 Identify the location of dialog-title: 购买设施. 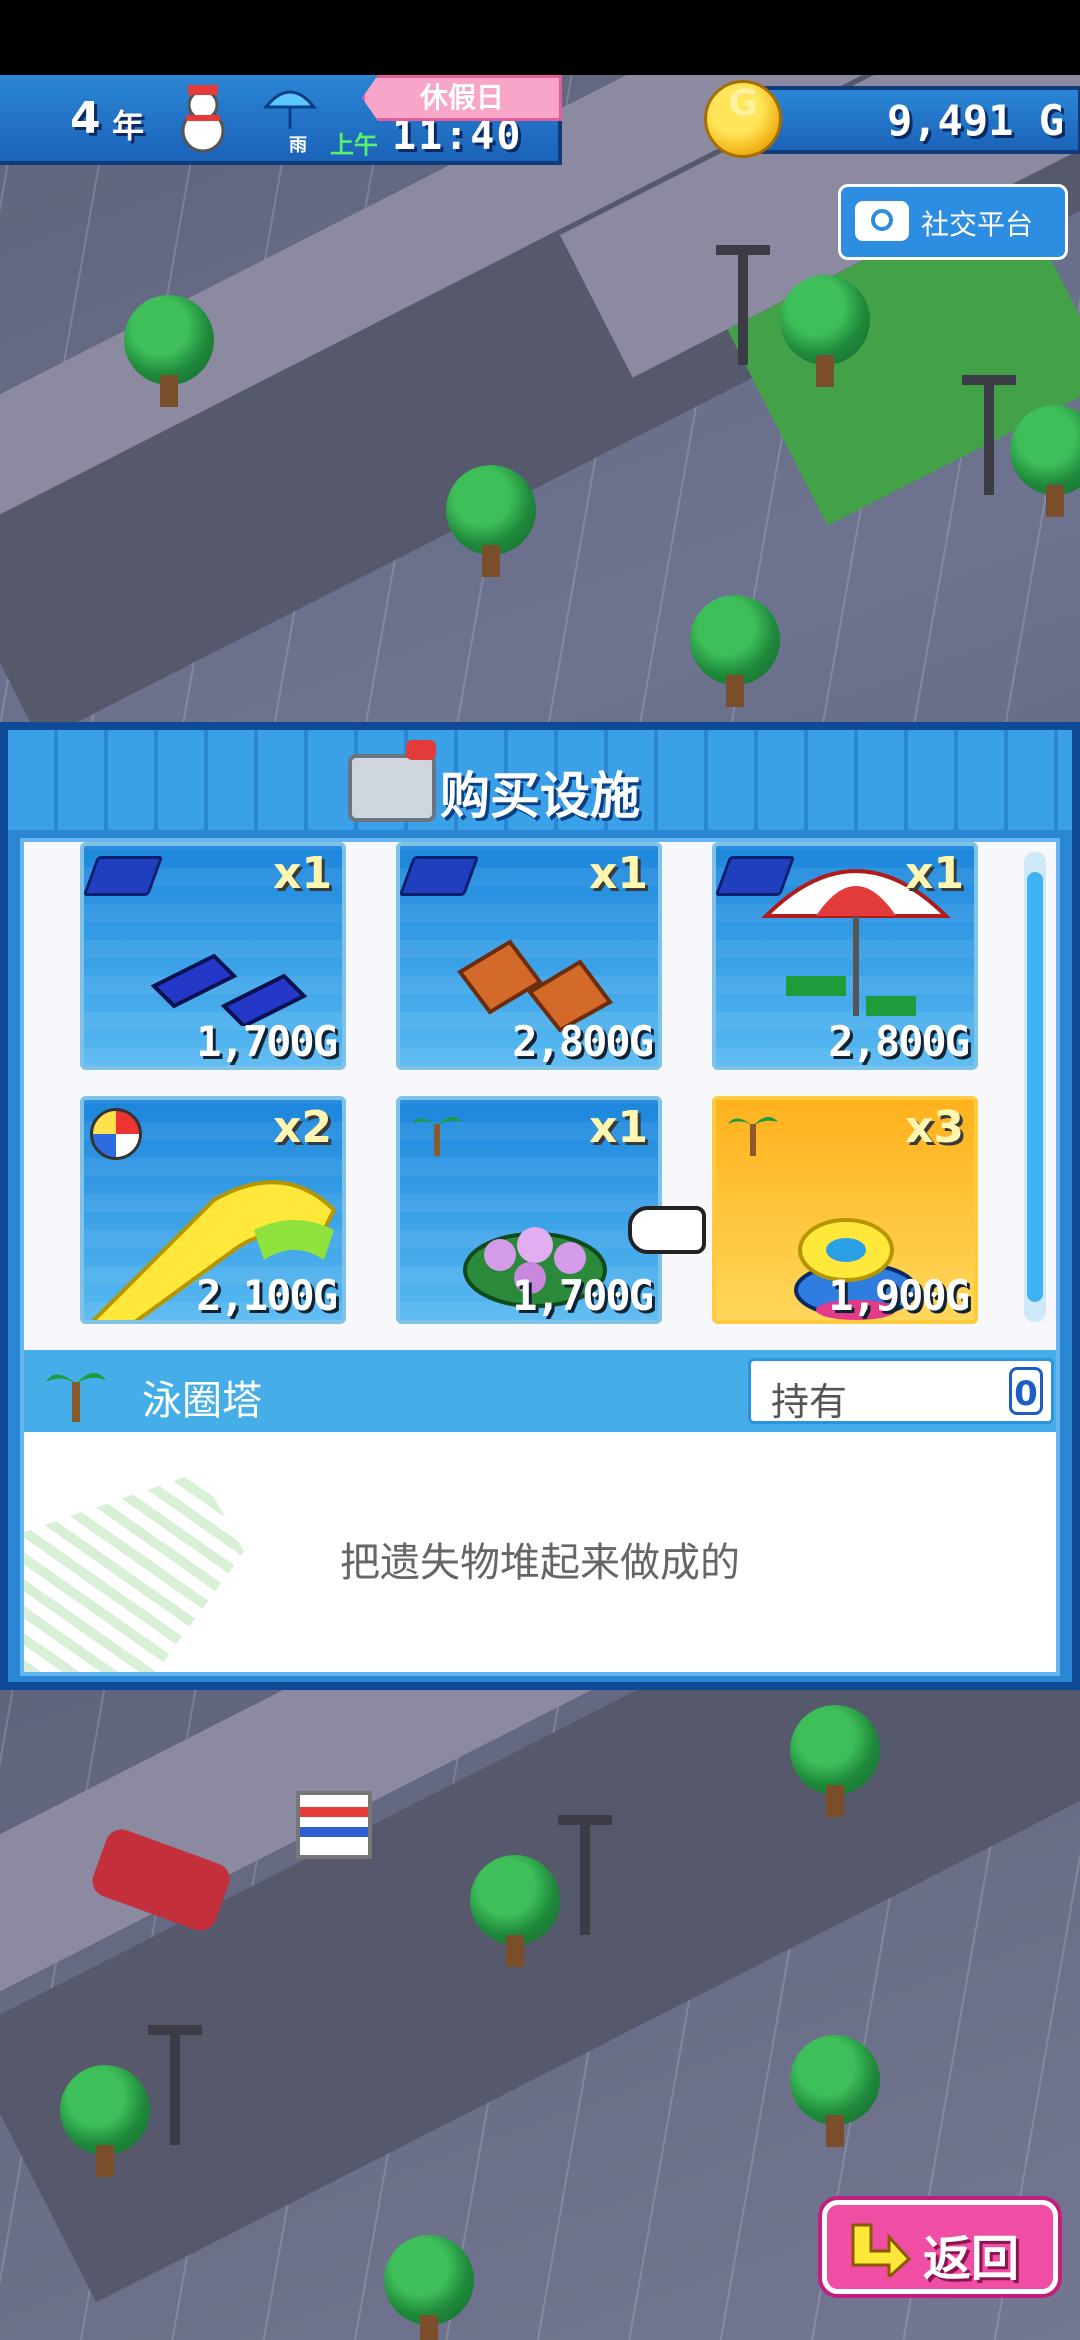
(540, 796).